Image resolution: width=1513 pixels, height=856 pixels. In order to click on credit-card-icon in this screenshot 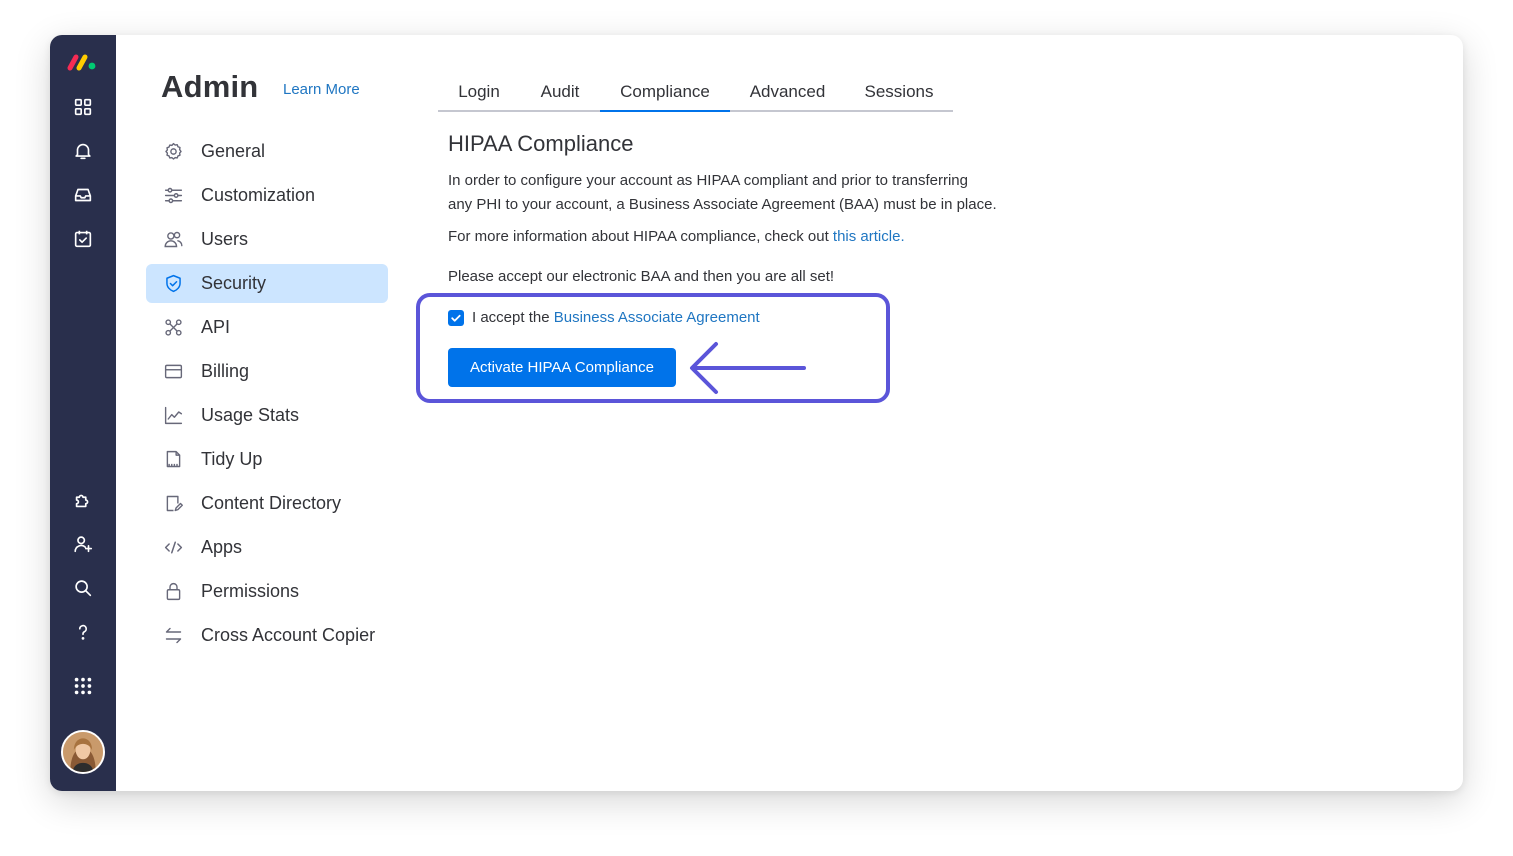, I will do `click(173, 372)`.